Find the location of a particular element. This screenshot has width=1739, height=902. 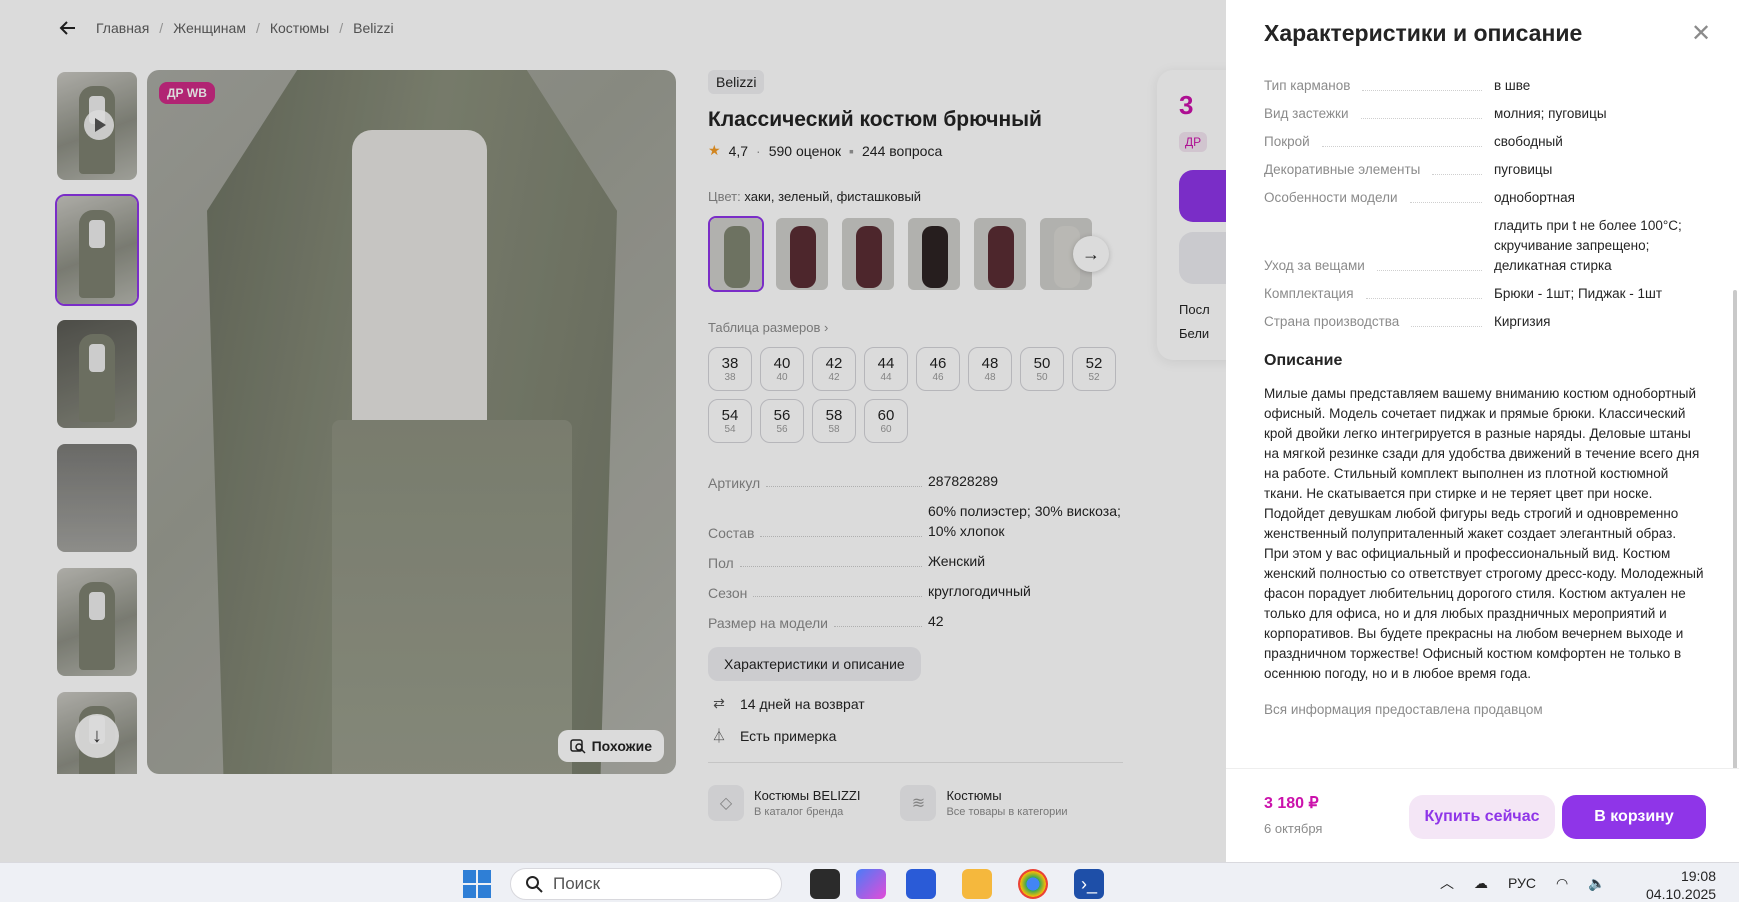

search-placeholder: Поиск is located at coordinates (577, 883).